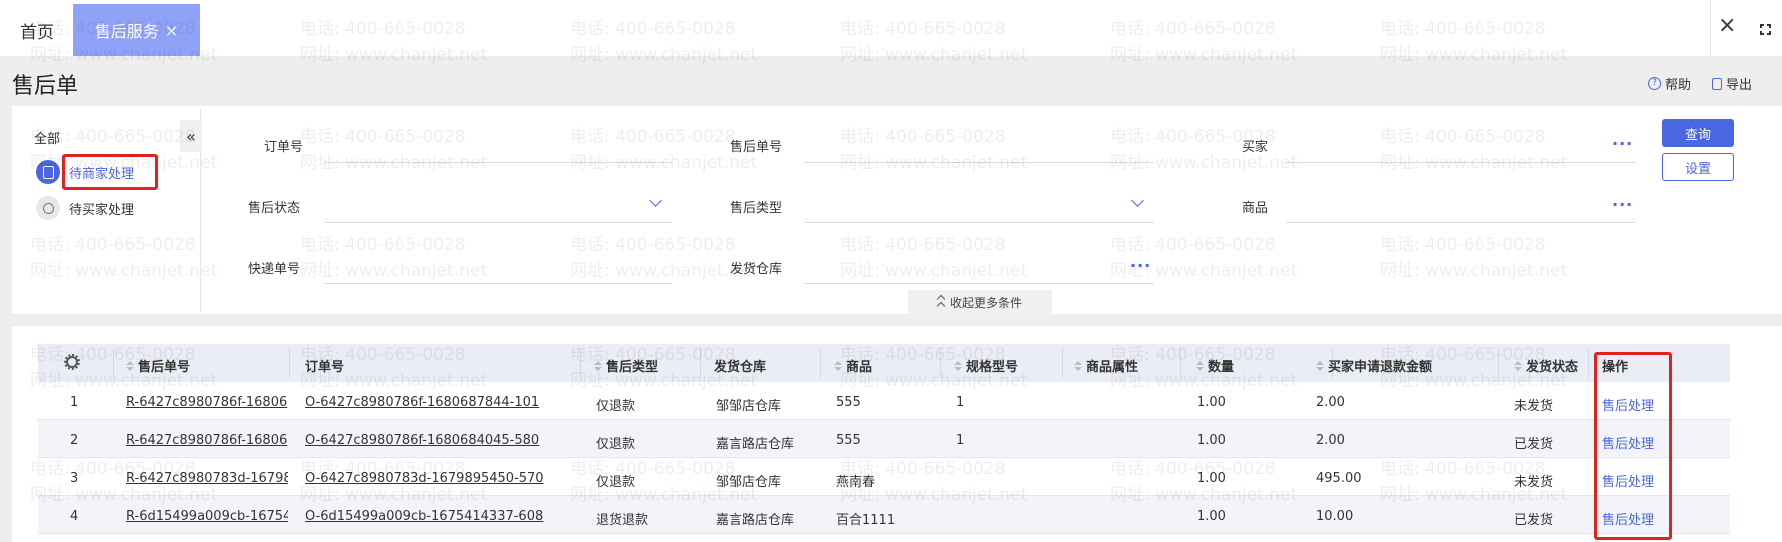 The width and height of the screenshot is (1782, 542). What do you see at coordinates (756, 269) in the screenshot?
I see `warehouse-label: 发货仓库` at bounding box center [756, 269].